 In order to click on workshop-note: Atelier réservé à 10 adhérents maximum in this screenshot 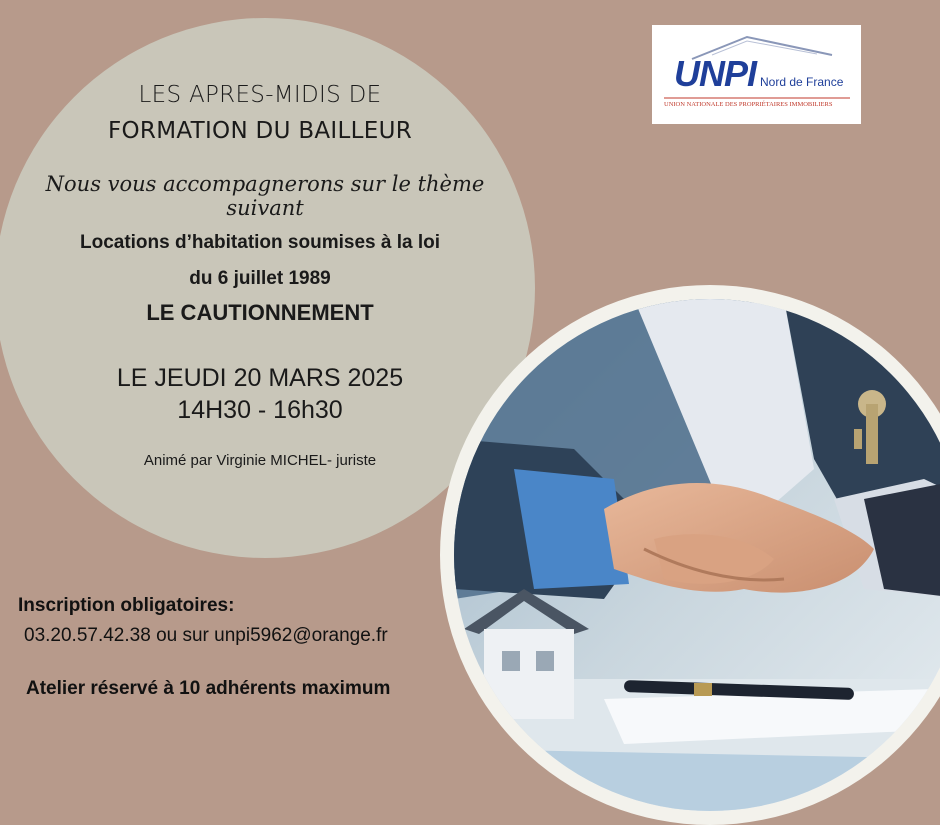, I will do `click(208, 688)`.